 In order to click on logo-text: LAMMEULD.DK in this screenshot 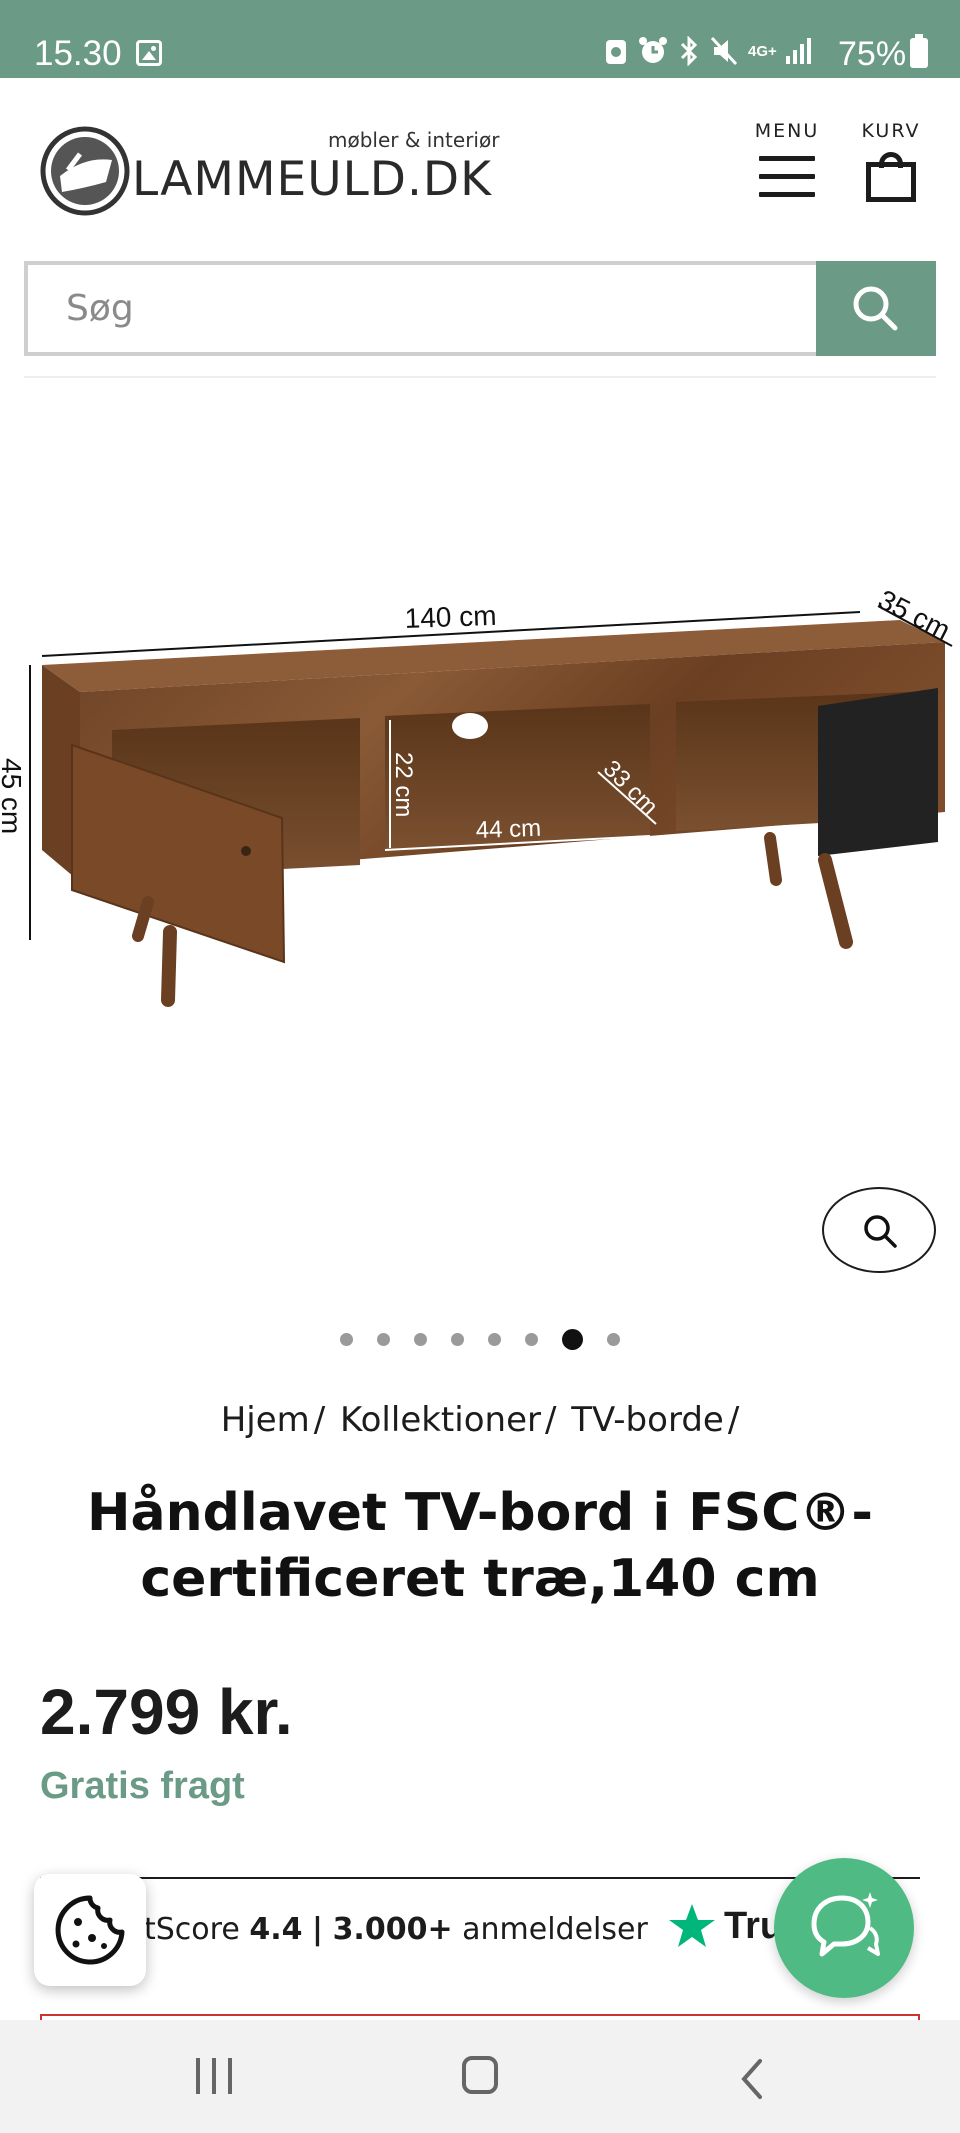, I will do `click(312, 179)`.